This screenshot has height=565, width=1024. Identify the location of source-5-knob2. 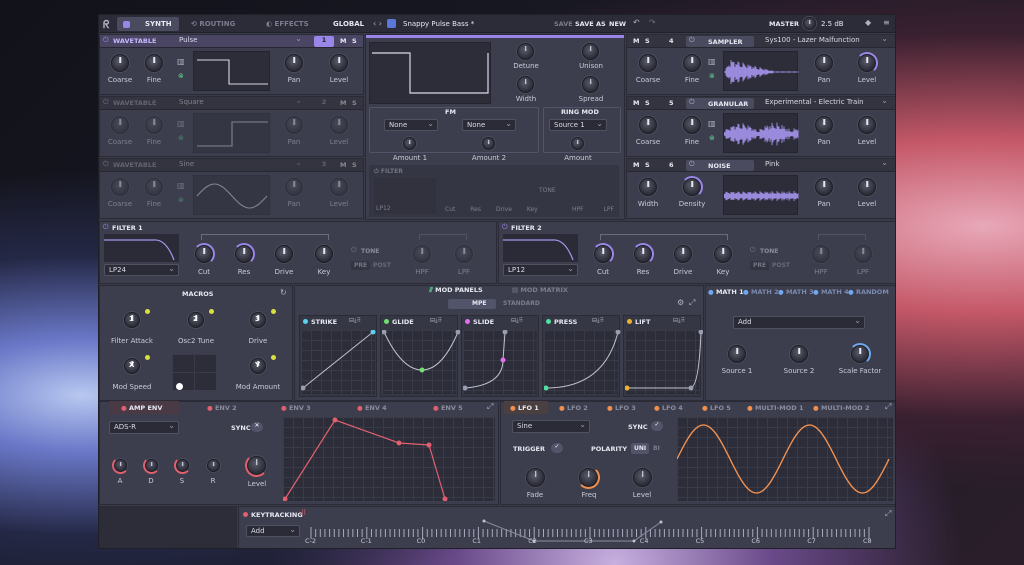
(692, 125).